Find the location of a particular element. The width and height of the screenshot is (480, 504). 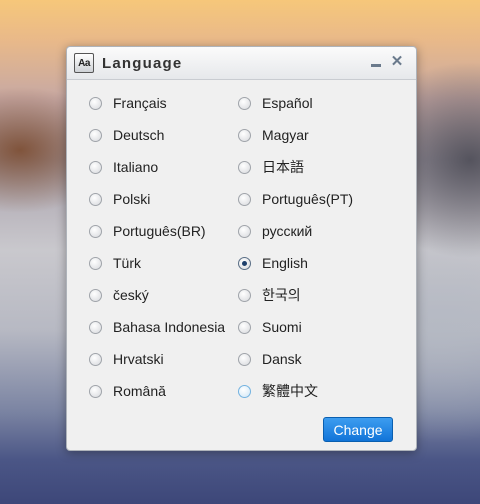

language-option-magyar: Magyar is located at coordinates (273, 135).